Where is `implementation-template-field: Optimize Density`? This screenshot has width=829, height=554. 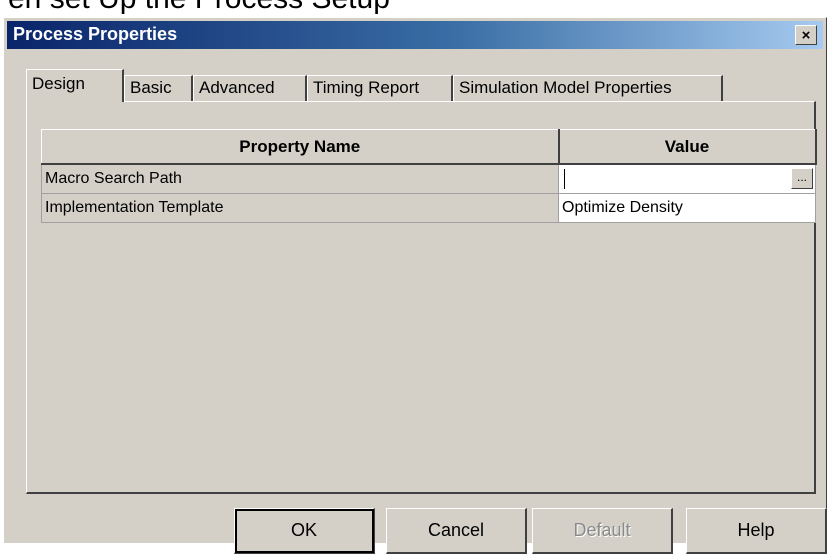
implementation-template-field: Optimize Density is located at coordinates (687, 208).